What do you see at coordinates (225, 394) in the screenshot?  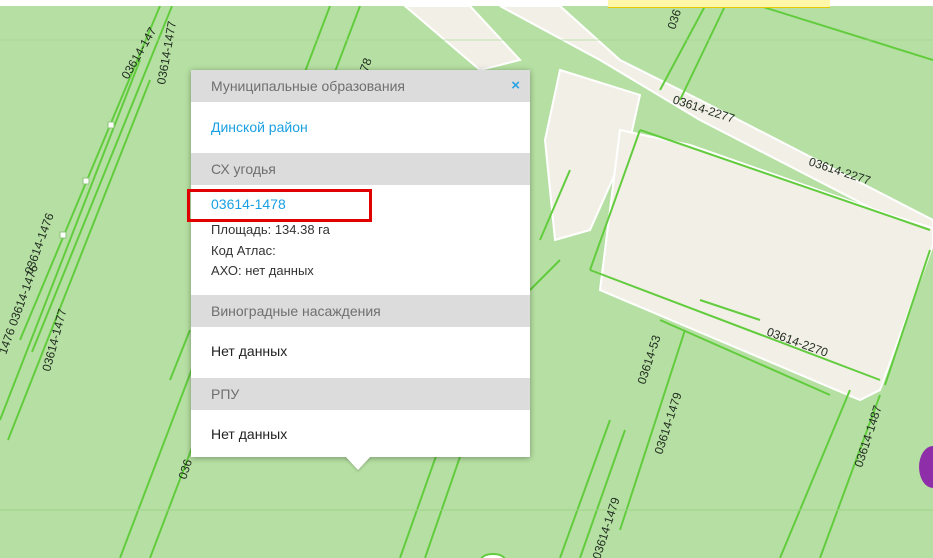 I see `section-header-label: РПУ` at bounding box center [225, 394].